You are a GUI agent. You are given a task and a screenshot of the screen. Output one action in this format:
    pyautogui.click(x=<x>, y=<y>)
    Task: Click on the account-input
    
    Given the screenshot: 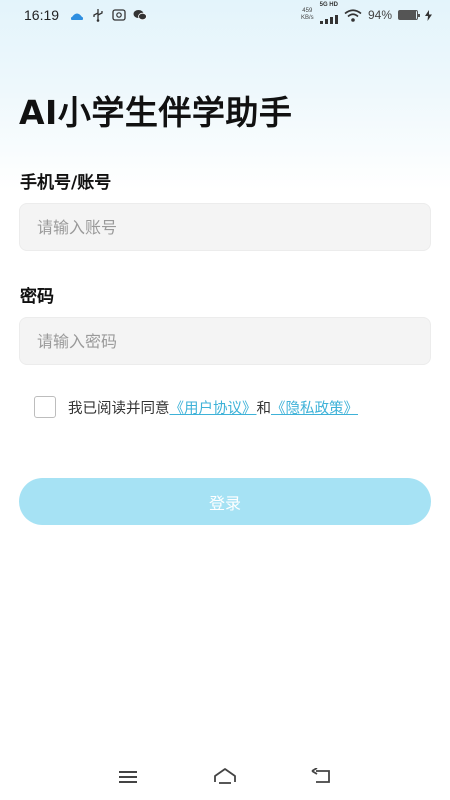 What is the action you would take?
    pyautogui.click(x=225, y=227)
    